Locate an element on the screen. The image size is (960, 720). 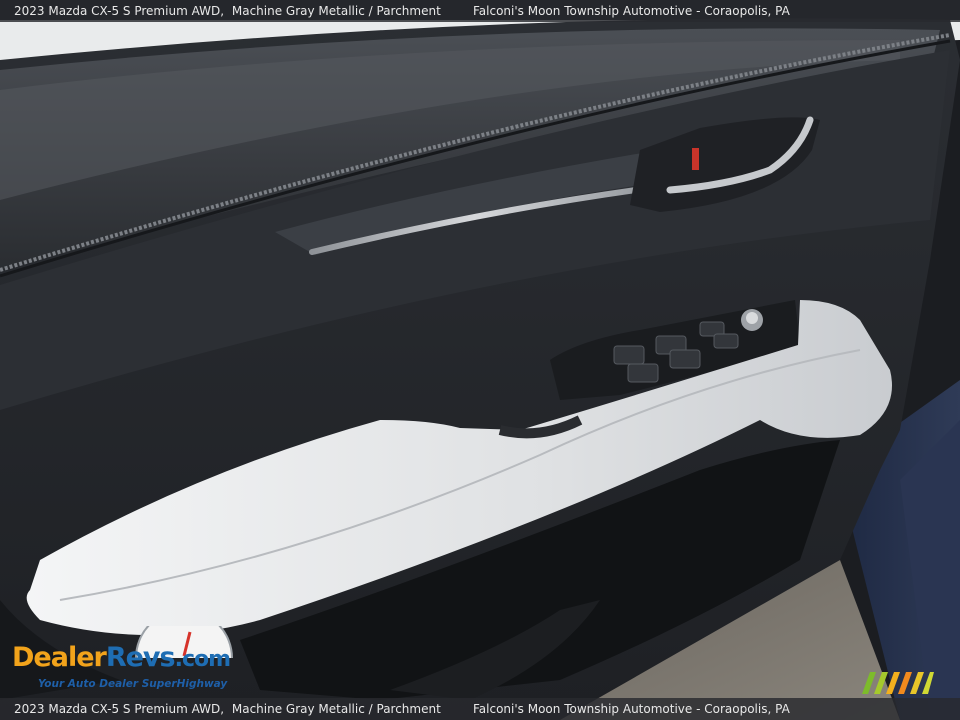
stripes-logo-icon is located at coordinates (898, 683).